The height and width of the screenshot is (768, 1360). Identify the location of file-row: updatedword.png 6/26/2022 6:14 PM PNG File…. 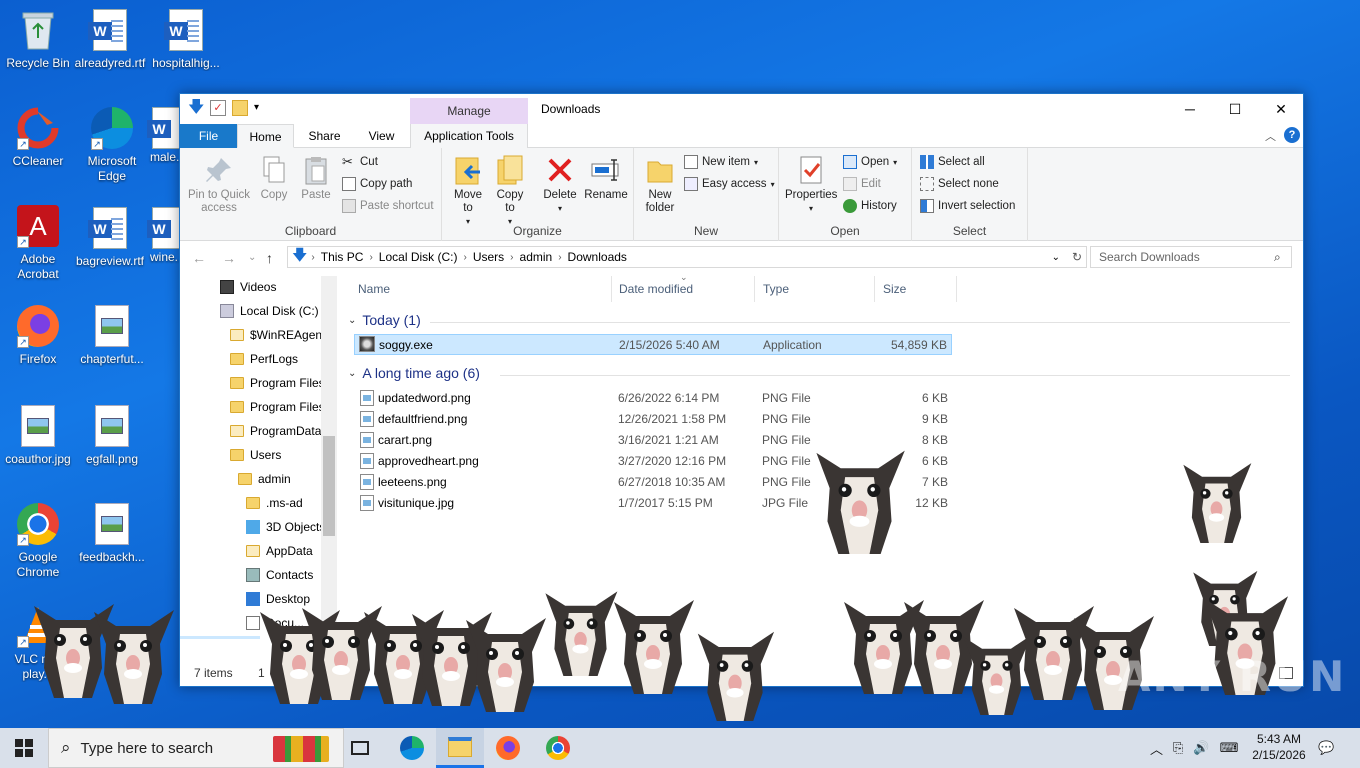
(653, 397).